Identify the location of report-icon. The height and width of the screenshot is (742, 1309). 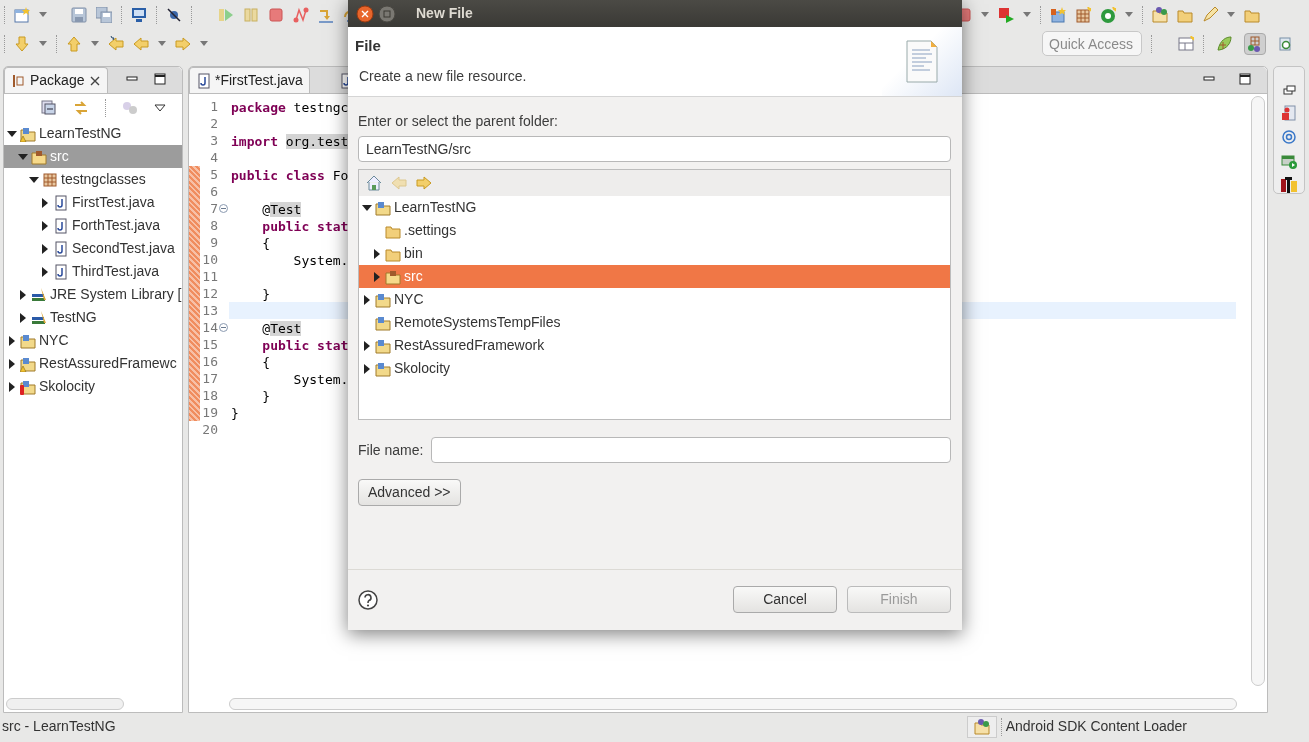
(1289, 113).